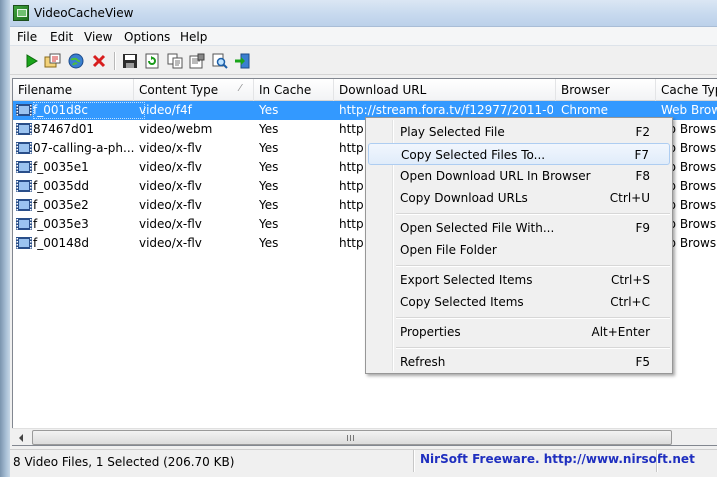 Image resolution: width=717 pixels, height=477 pixels. I want to click on nirsoft-link: NirSoft Freeware. http://www.nirsoft.net, so click(557, 459).